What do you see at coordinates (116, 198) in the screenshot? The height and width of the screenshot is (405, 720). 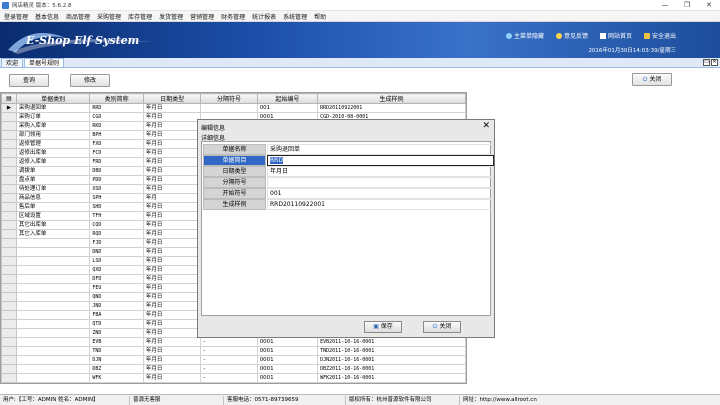 I see `table-cell: SPH` at bounding box center [116, 198].